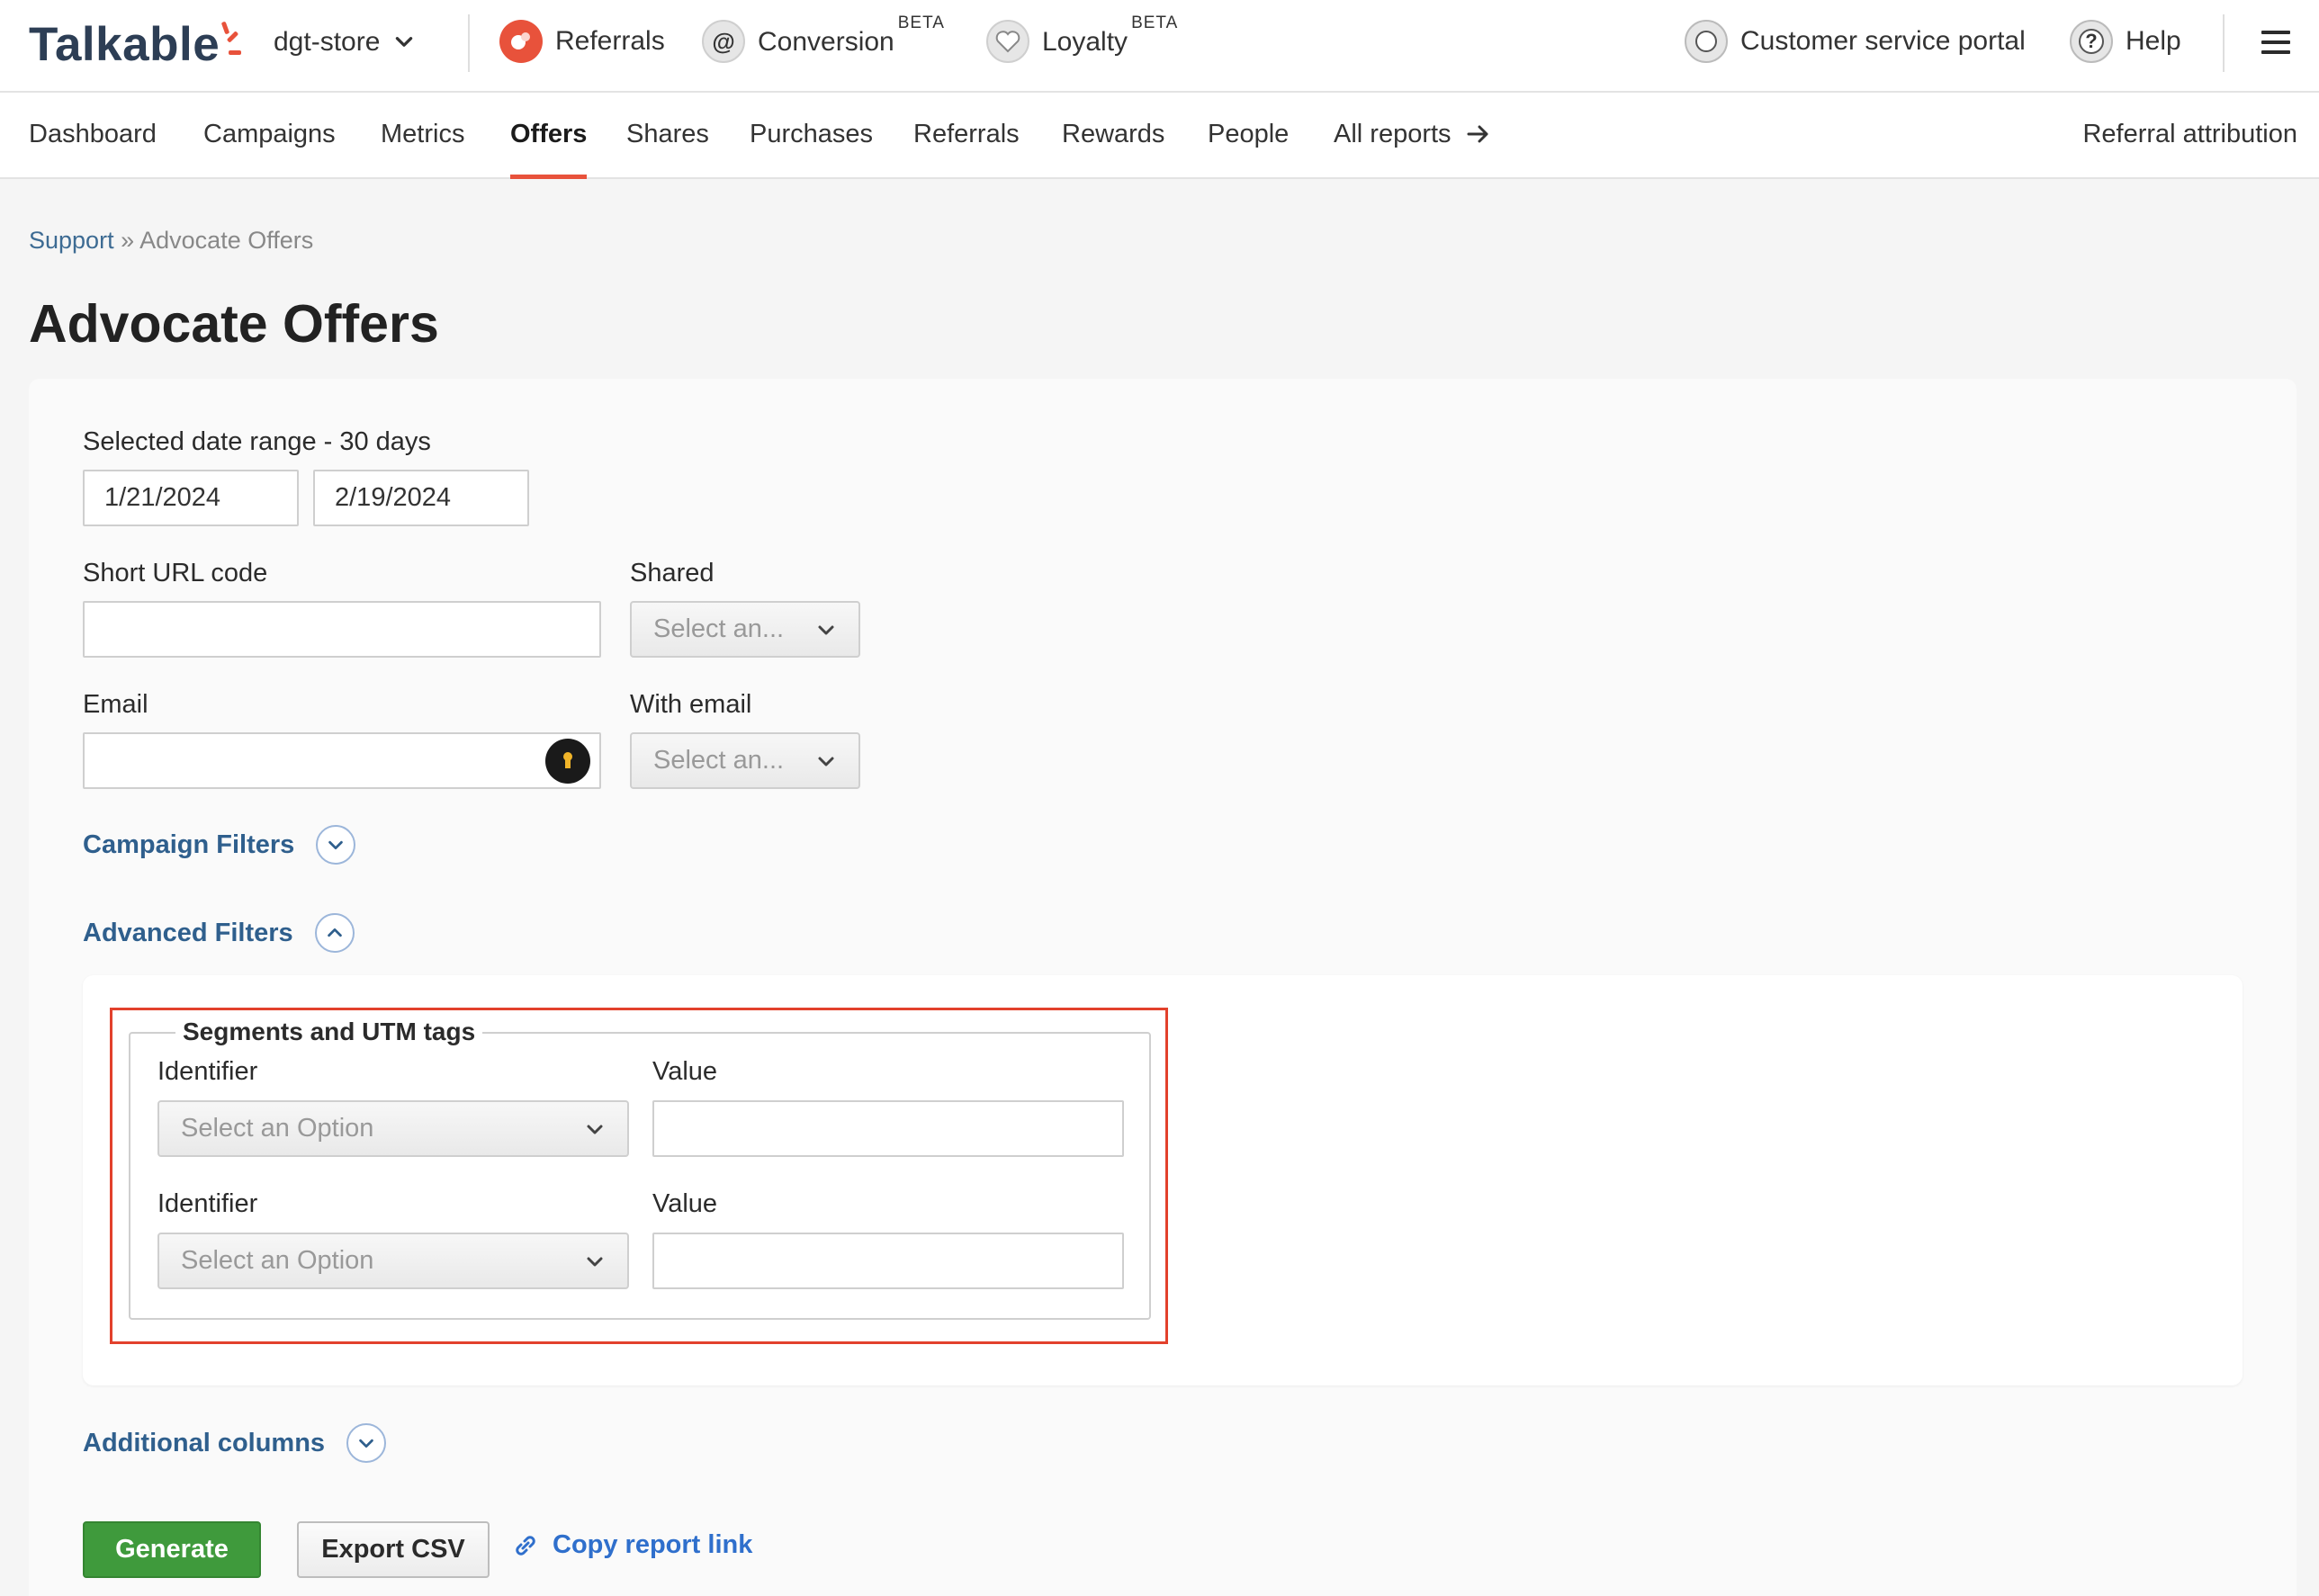 Image resolution: width=2319 pixels, height=1596 pixels. Describe the element at coordinates (393, 1549) in the screenshot. I see `export-csv-button: Export CSV` at that location.